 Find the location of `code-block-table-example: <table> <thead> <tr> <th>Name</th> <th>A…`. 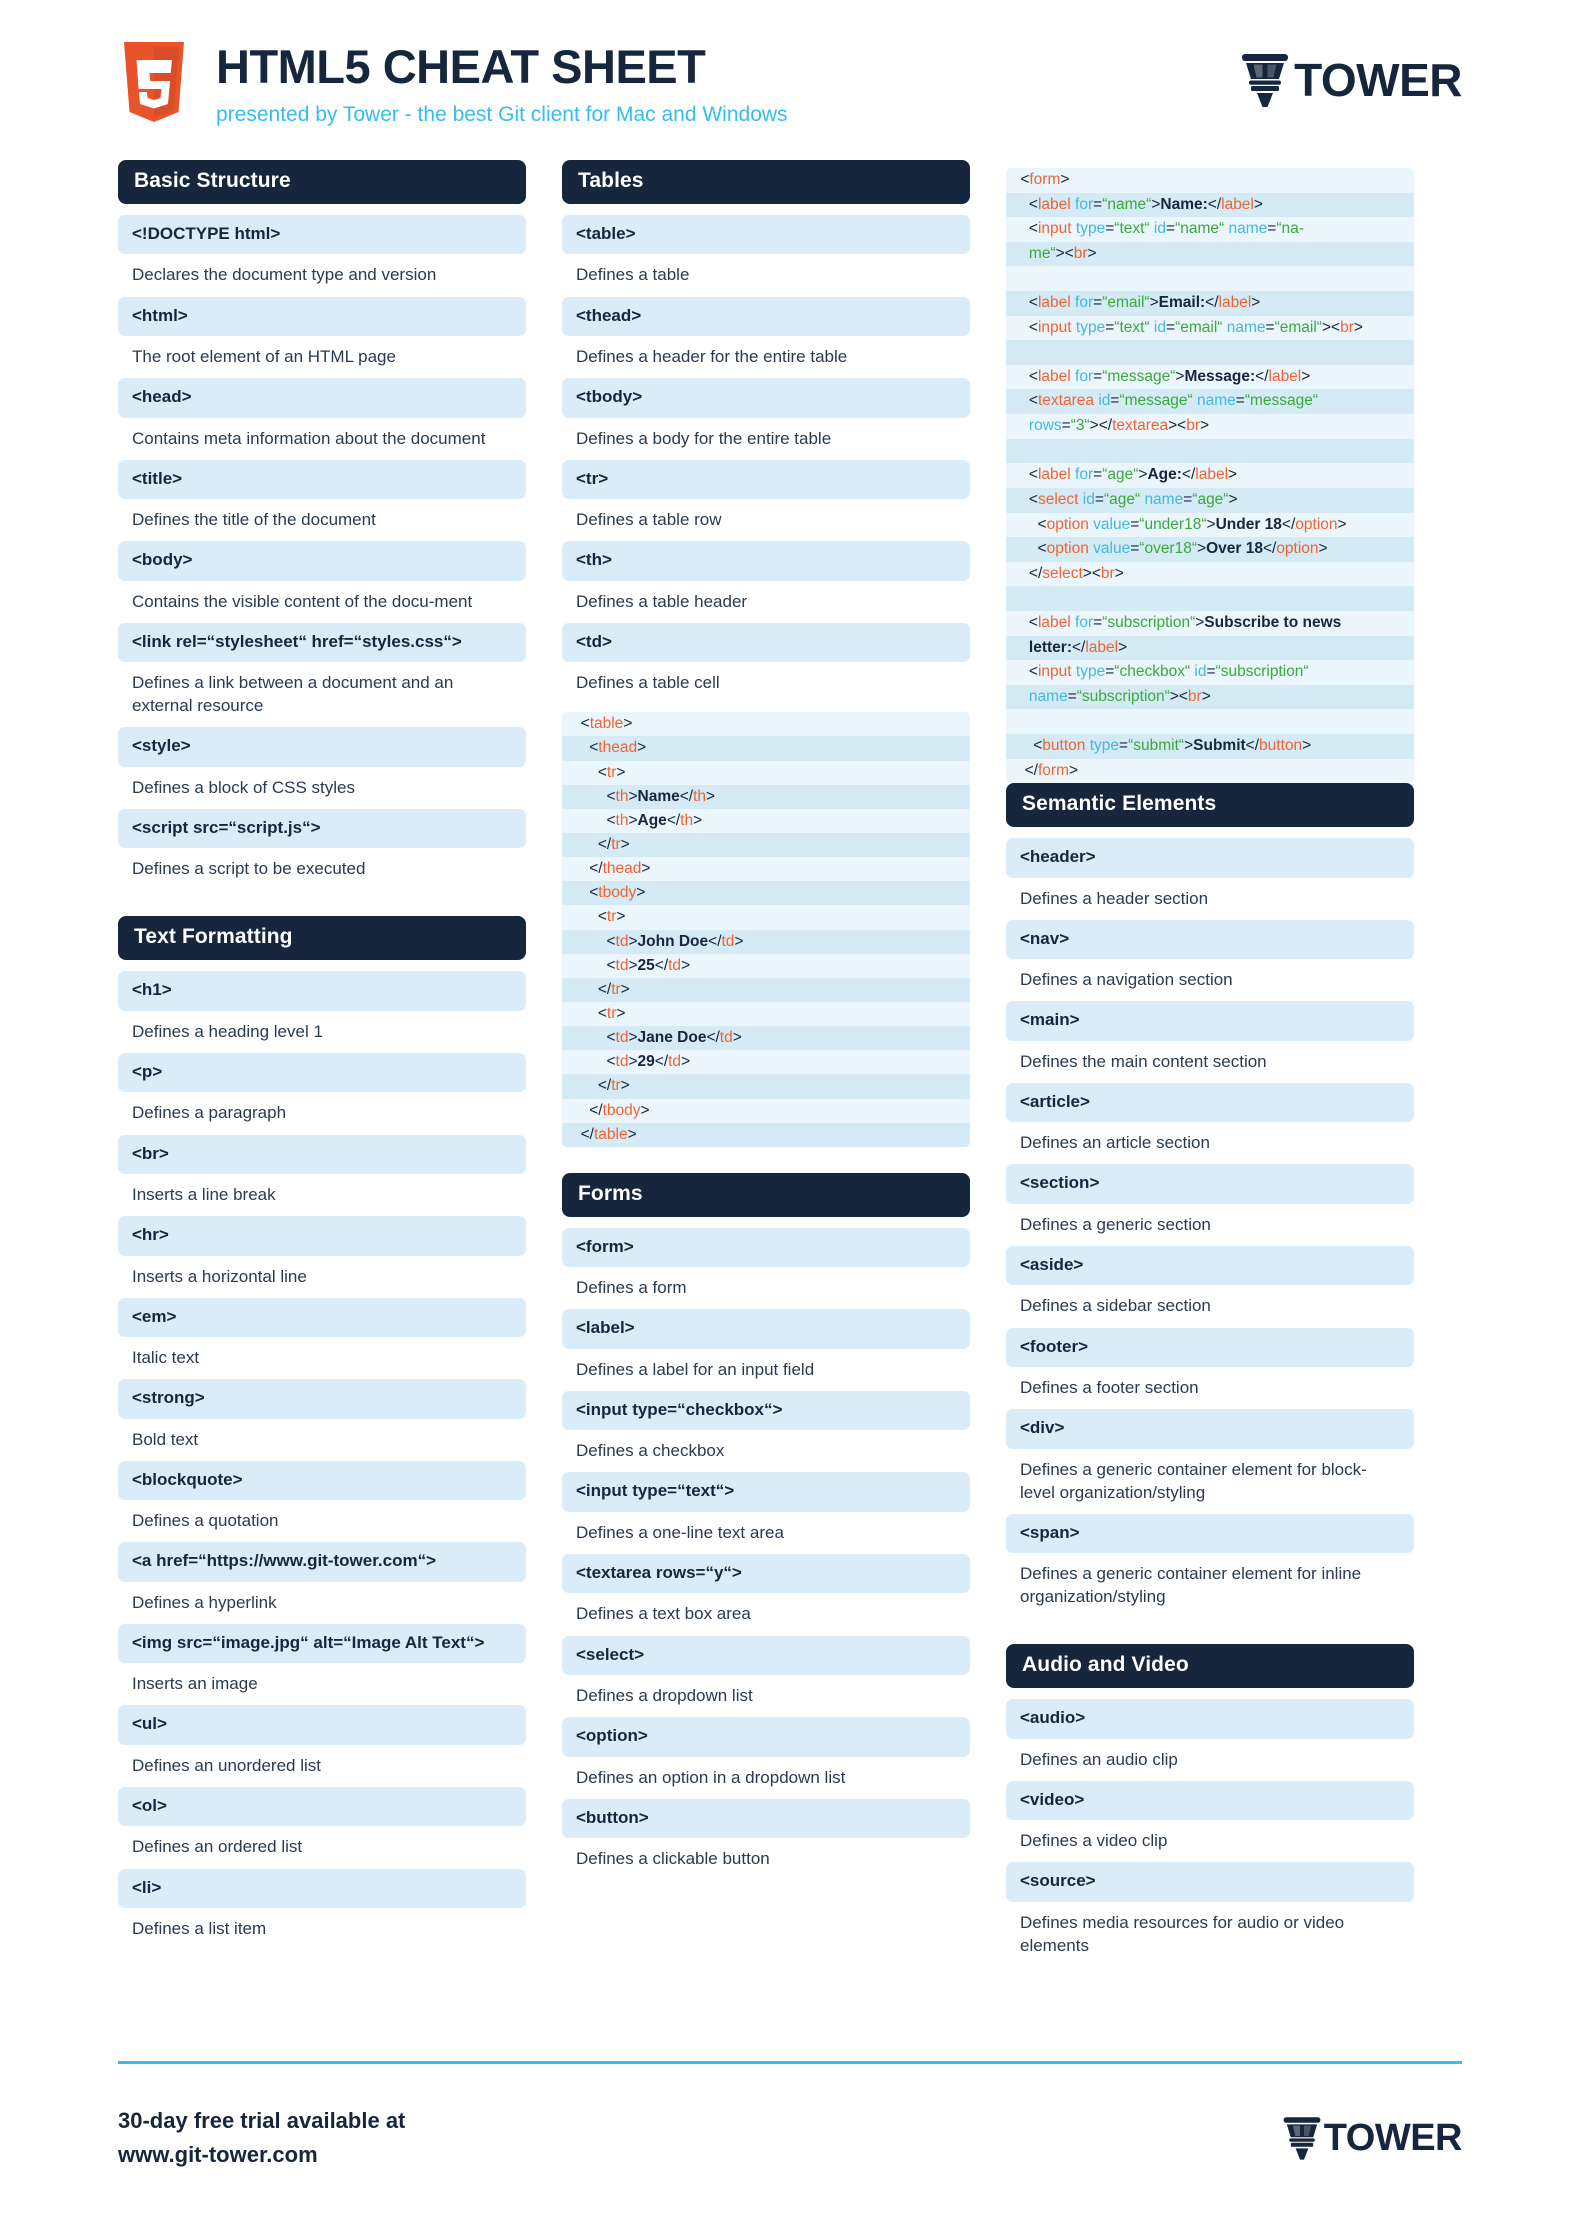

code-block-table-example: <table> <thead> <tr> <th>Name</th> <th>A… is located at coordinates (766, 929).